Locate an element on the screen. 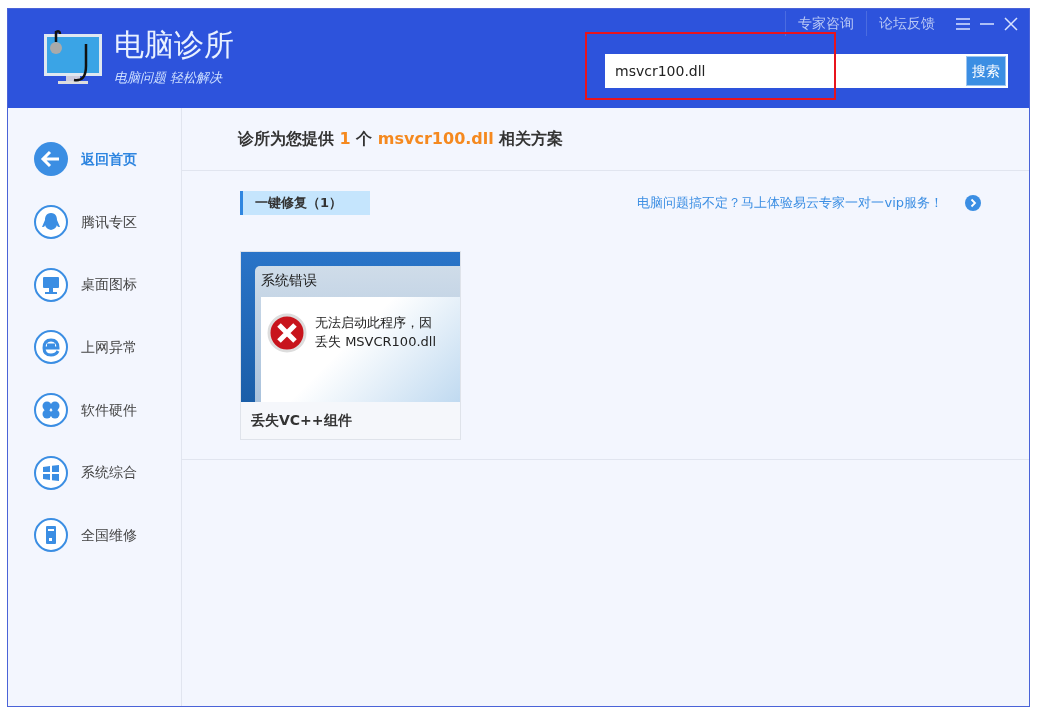  app-title: 电脑诊所 is located at coordinates (174, 44).